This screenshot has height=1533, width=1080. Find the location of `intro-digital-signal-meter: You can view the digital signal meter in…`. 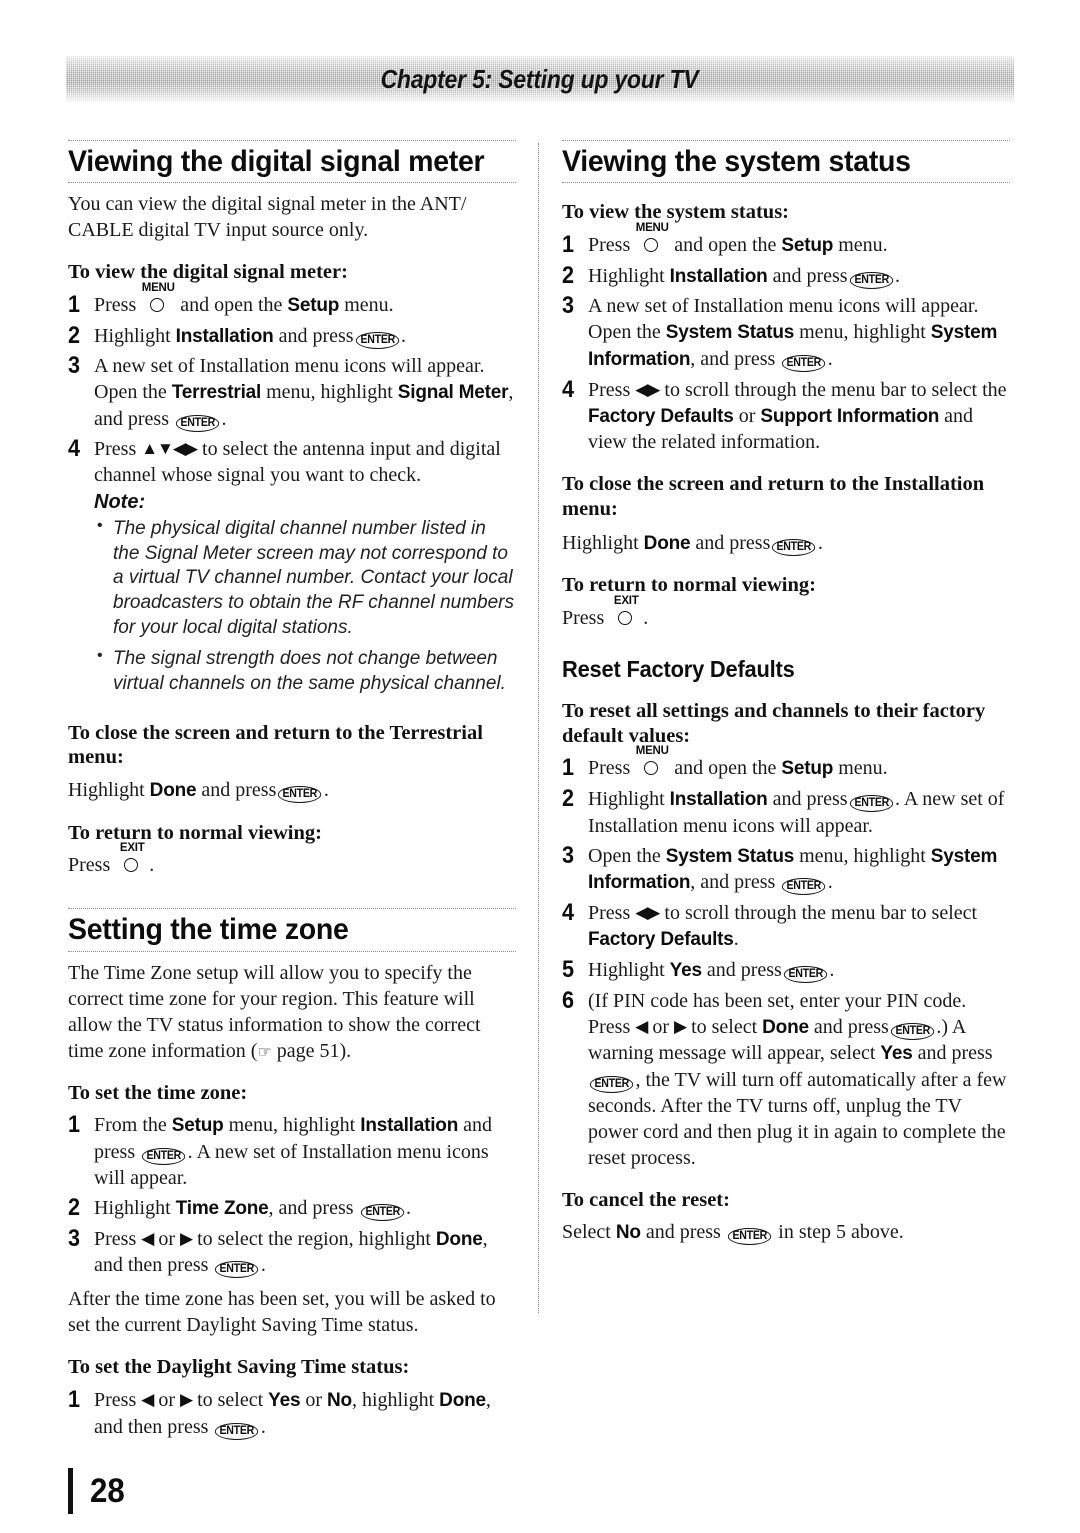

intro-digital-signal-meter: You can view the digital signal meter in… is located at coordinates (267, 217).